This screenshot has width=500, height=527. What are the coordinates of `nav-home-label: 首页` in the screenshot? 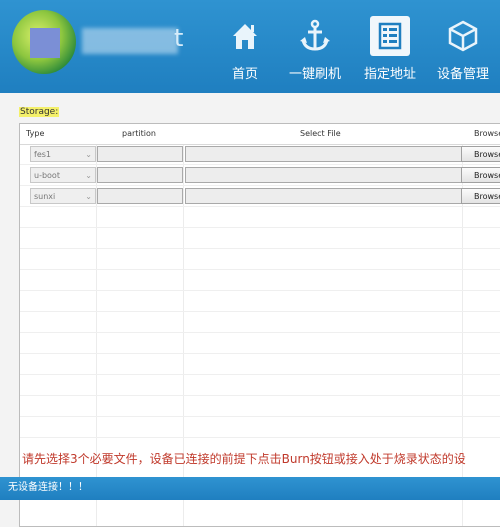 It's located at (244, 74).